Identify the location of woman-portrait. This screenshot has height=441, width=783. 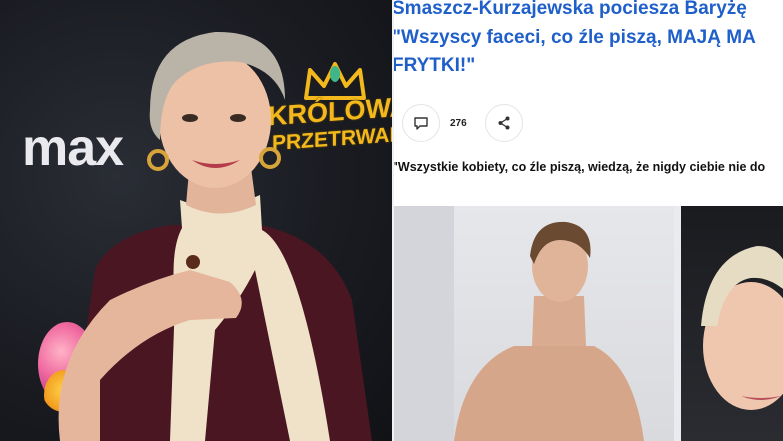
(742, 328).